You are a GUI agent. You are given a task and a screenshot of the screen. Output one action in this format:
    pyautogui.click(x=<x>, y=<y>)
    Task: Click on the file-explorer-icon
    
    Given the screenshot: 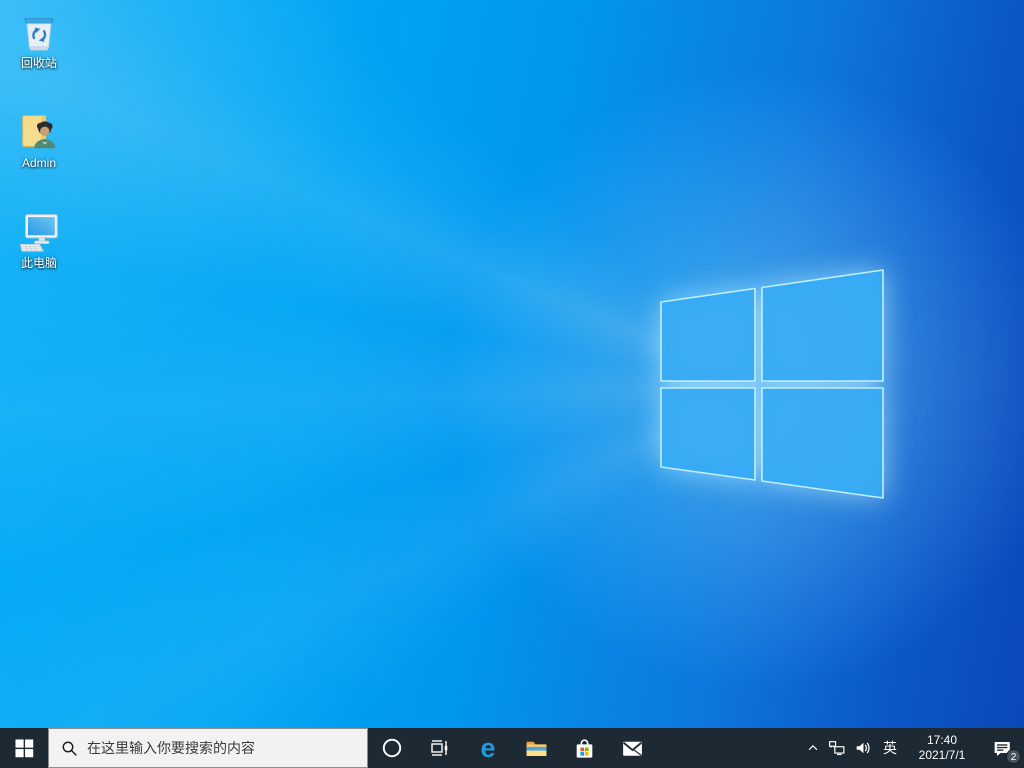 What is the action you would take?
    pyautogui.click(x=536, y=748)
    